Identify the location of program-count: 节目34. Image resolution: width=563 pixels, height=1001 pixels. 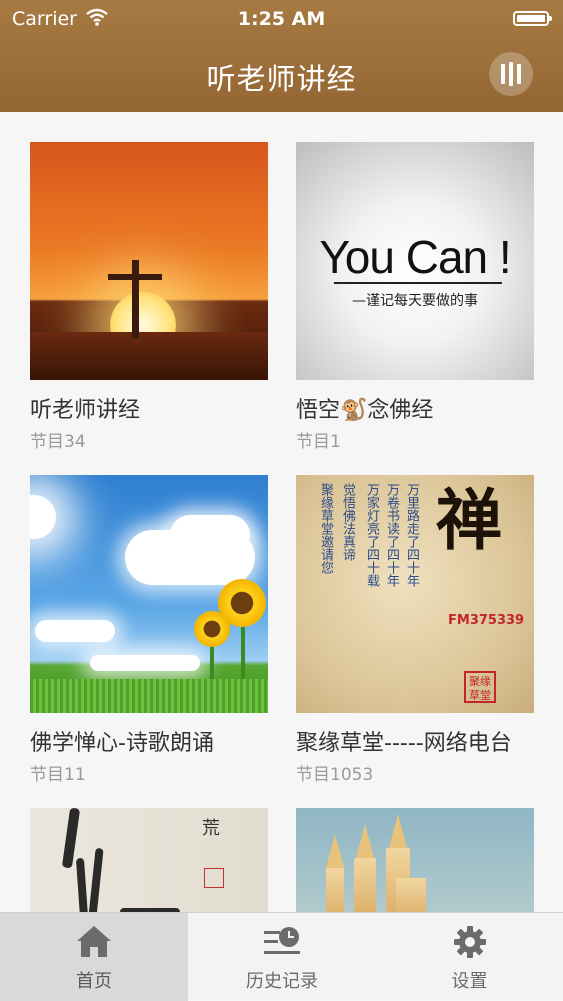
(58, 442).